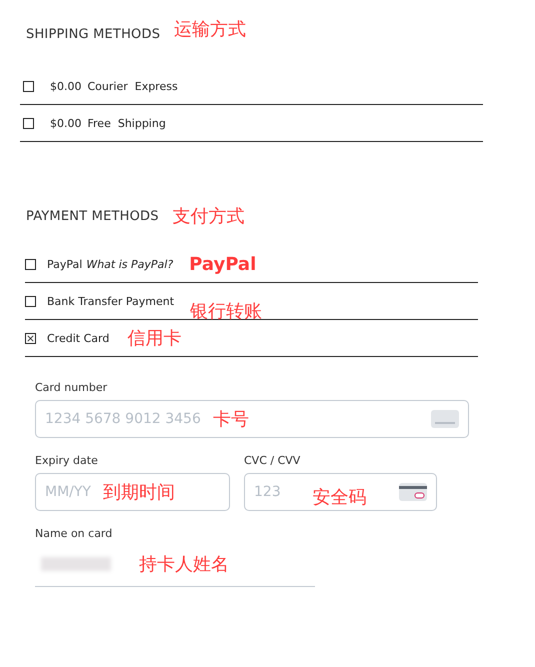 Image resolution: width=535 pixels, height=667 pixels. Describe the element at coordinates (252, 419) in the screenshot. I see `card-number-field: 1234 5678 9012 3456 卡号` at that location.